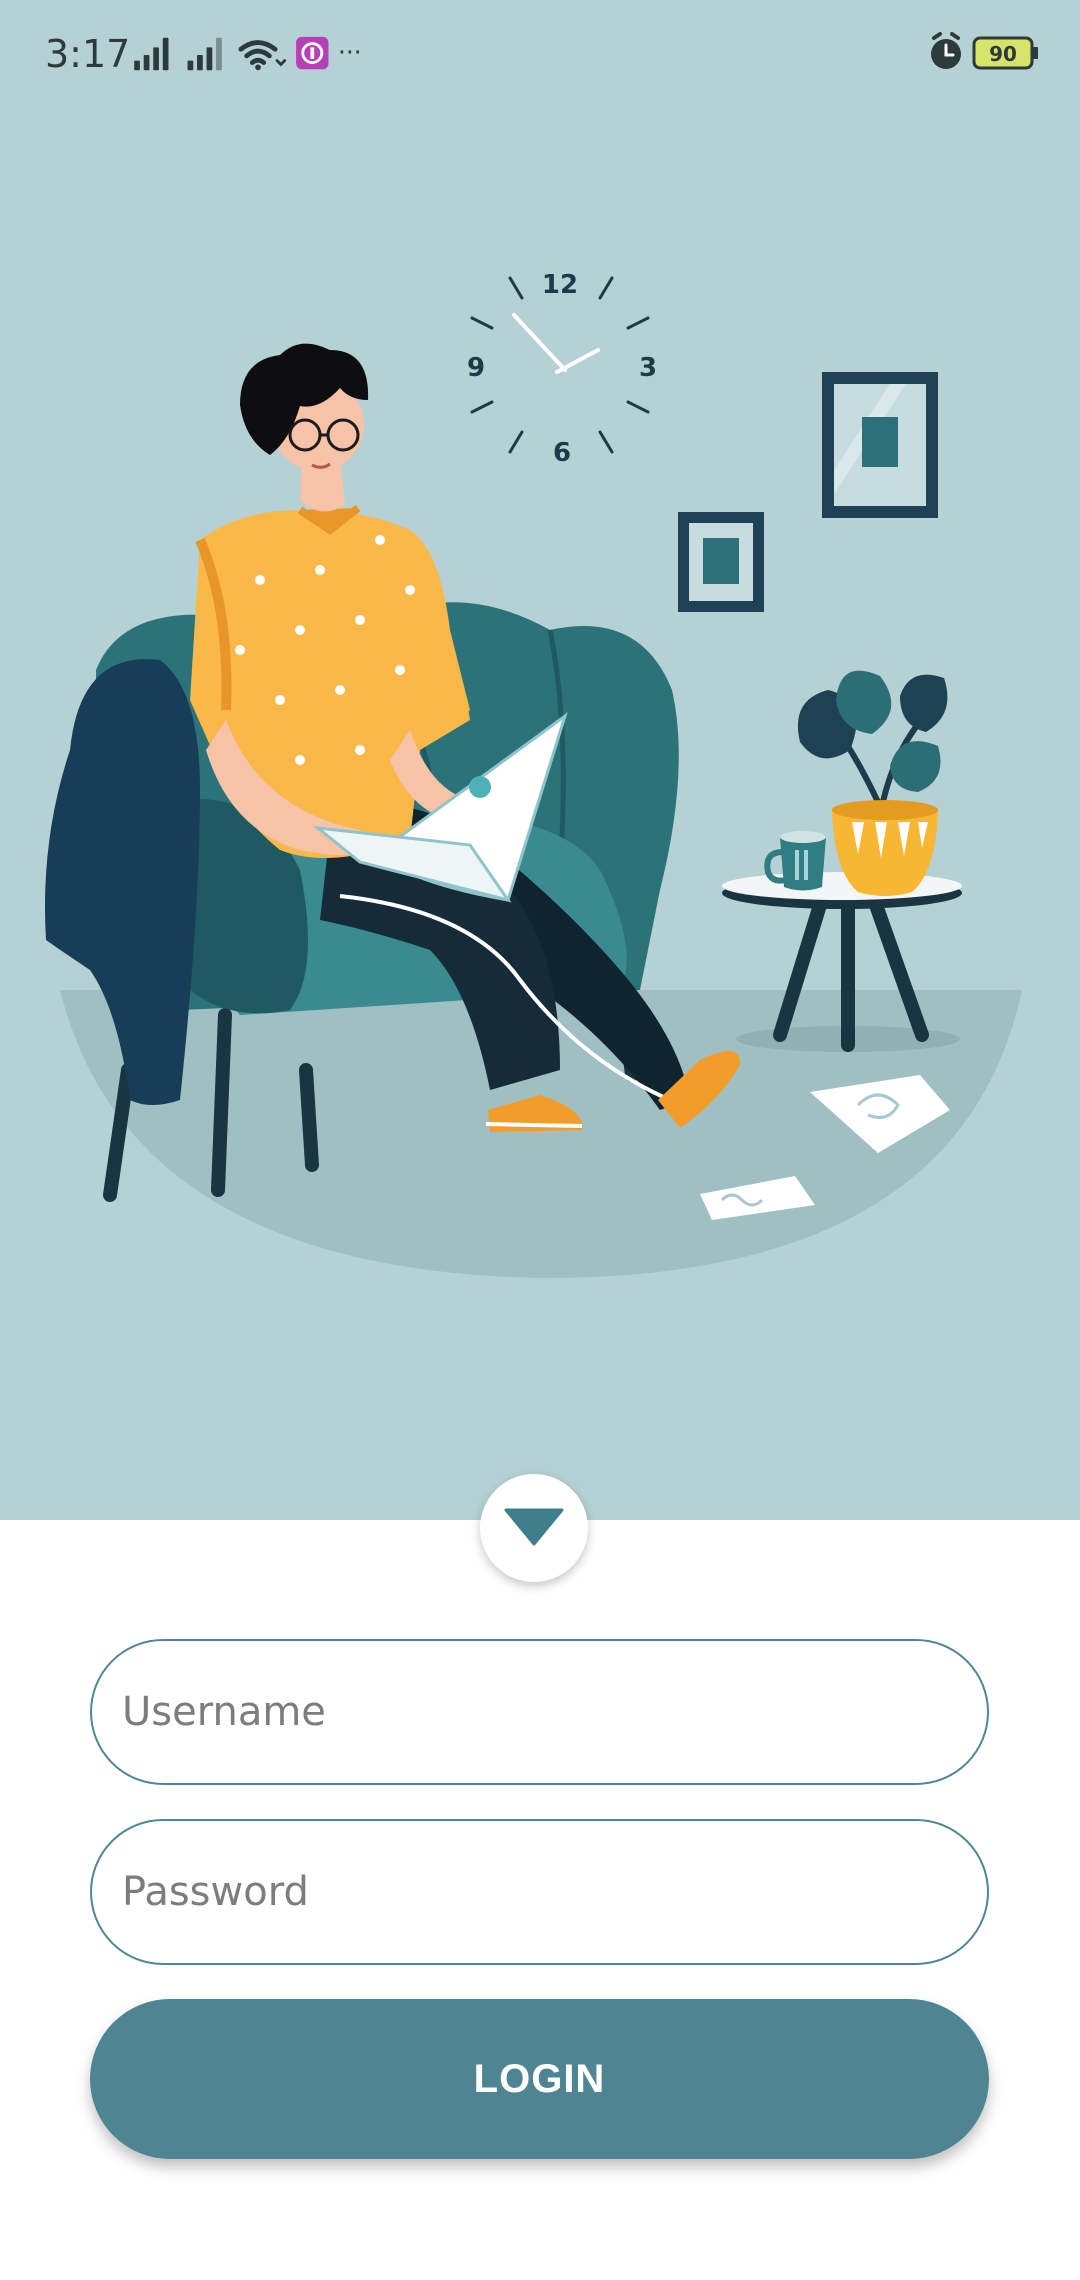  What do you see at coordinates (560, 285) in the screenshot?
I see `clock-number-12: 12` at bounding box center [560, 285].